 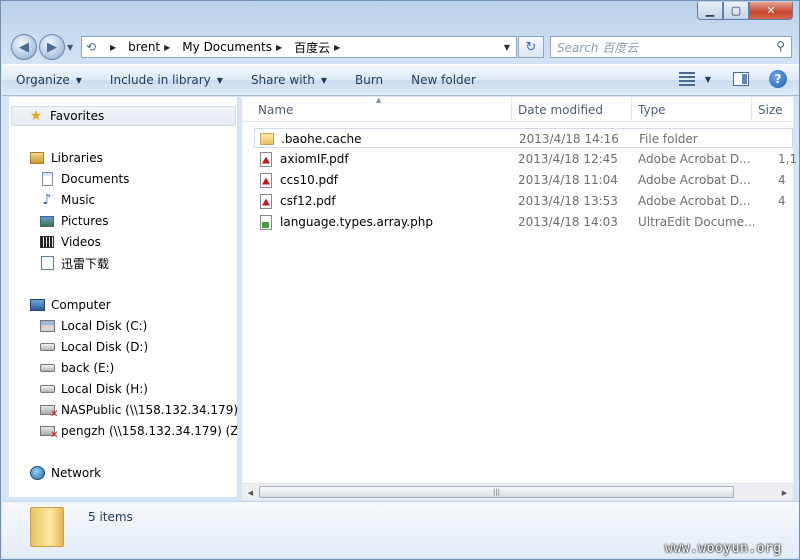 What do you see at coordinates (314, 159) in the screenshot?
I see `file-name: axiomIF.pdf` at bounding box center [314, 159].